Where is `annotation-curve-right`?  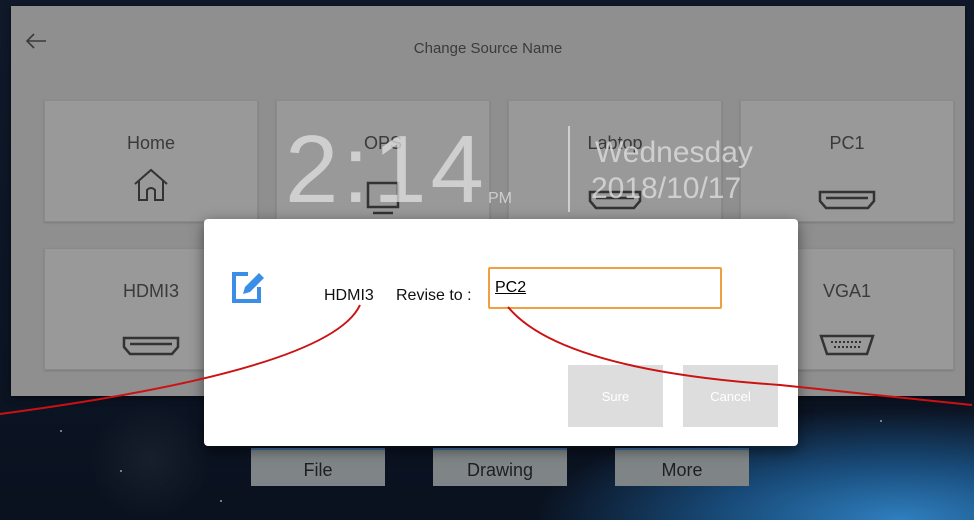 annotation-curve-right is located at coordinates (740, 356).